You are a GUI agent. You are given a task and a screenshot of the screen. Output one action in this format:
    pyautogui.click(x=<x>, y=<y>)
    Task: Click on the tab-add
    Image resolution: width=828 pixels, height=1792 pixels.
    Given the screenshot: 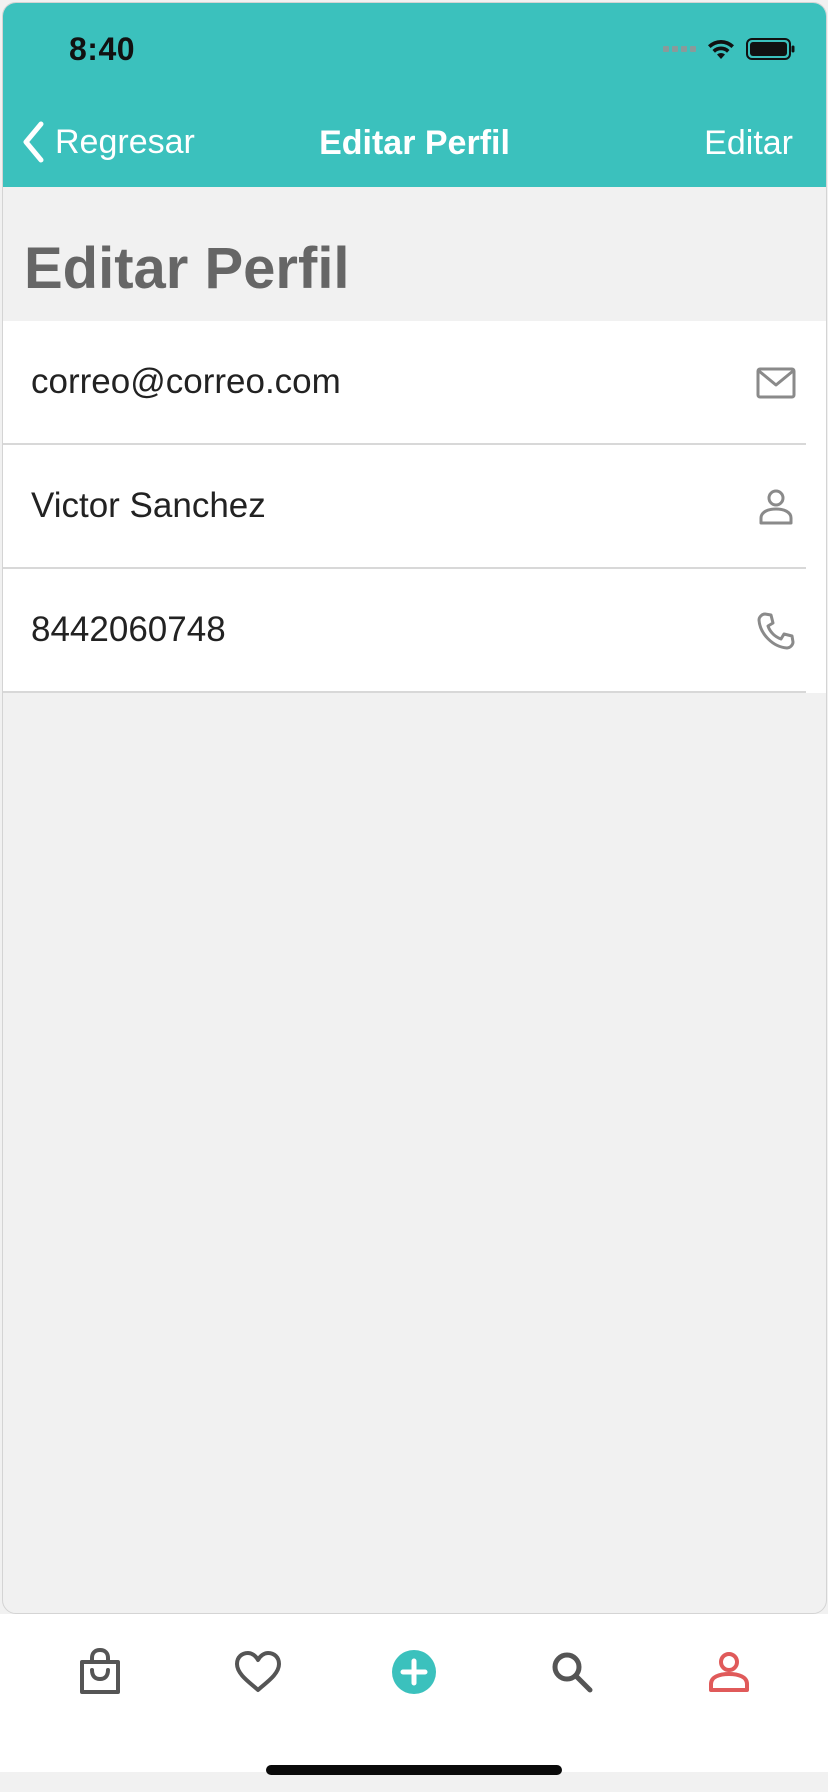 What is the action you would take?
    pyautogui.click(x=414, y=1672)
    